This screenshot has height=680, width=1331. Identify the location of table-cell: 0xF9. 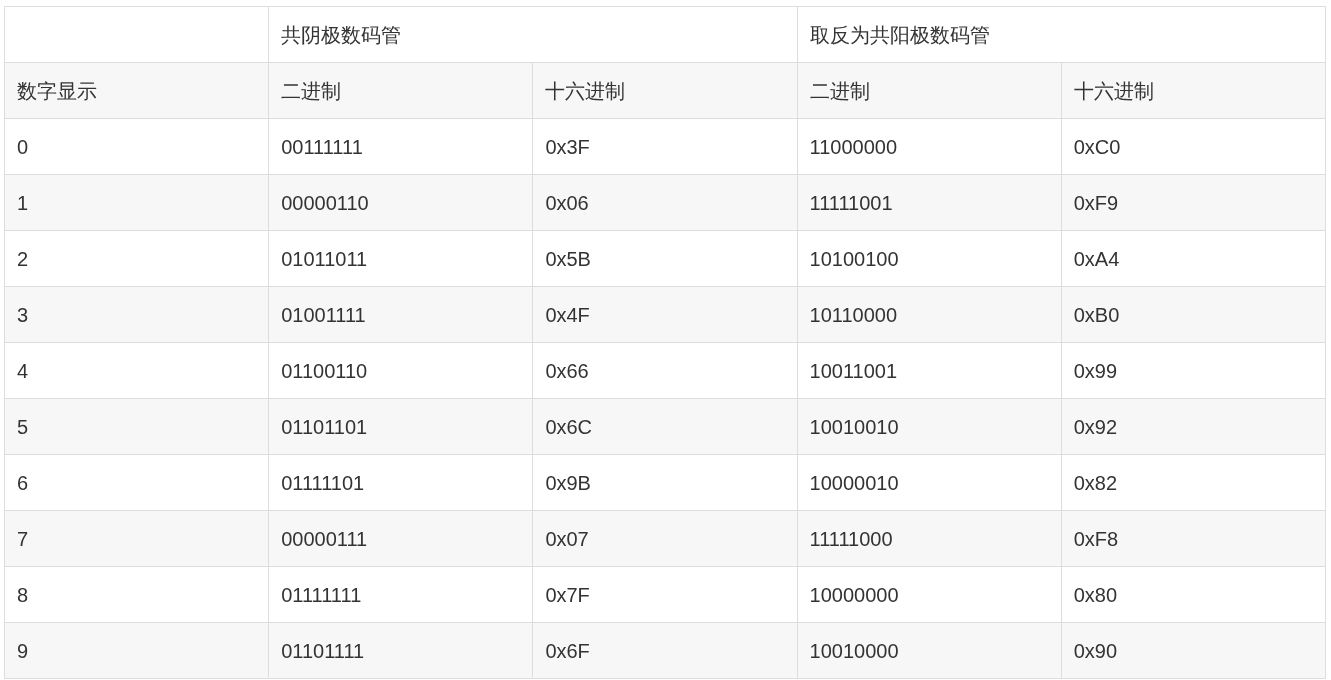
(1193, 202).